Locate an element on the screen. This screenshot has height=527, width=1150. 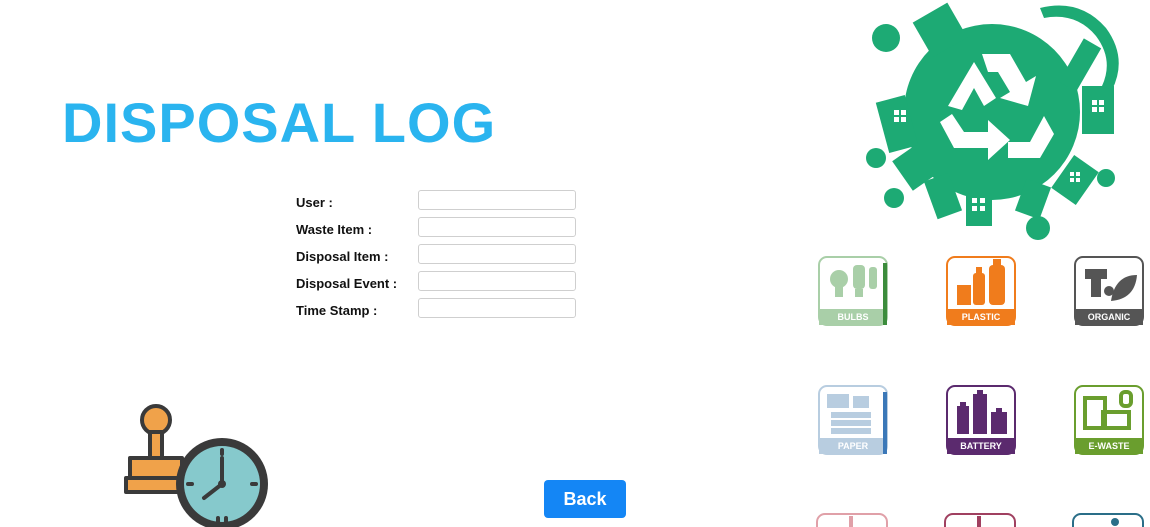
user-input is located at coordinates (497, 200).